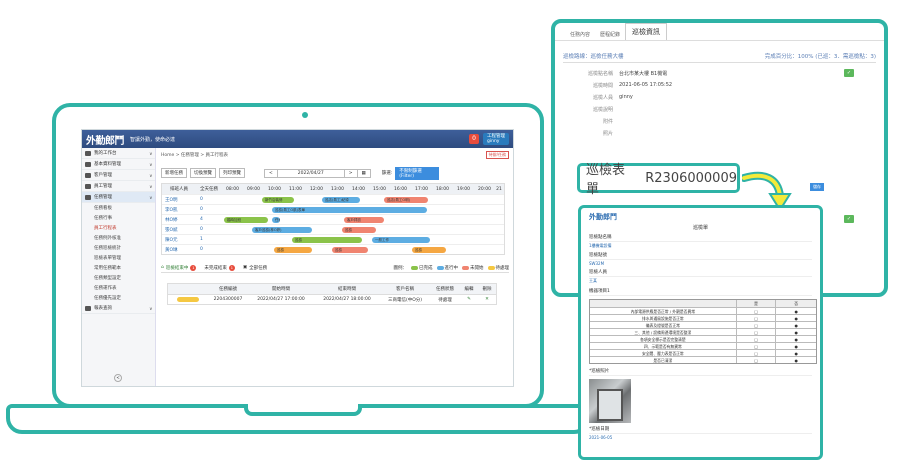  What do you see at coordinates (118, 153) in the screenshot?
I see `sidebar-item-workbench: 我的工作台 v` at bounding box center [118, 153].